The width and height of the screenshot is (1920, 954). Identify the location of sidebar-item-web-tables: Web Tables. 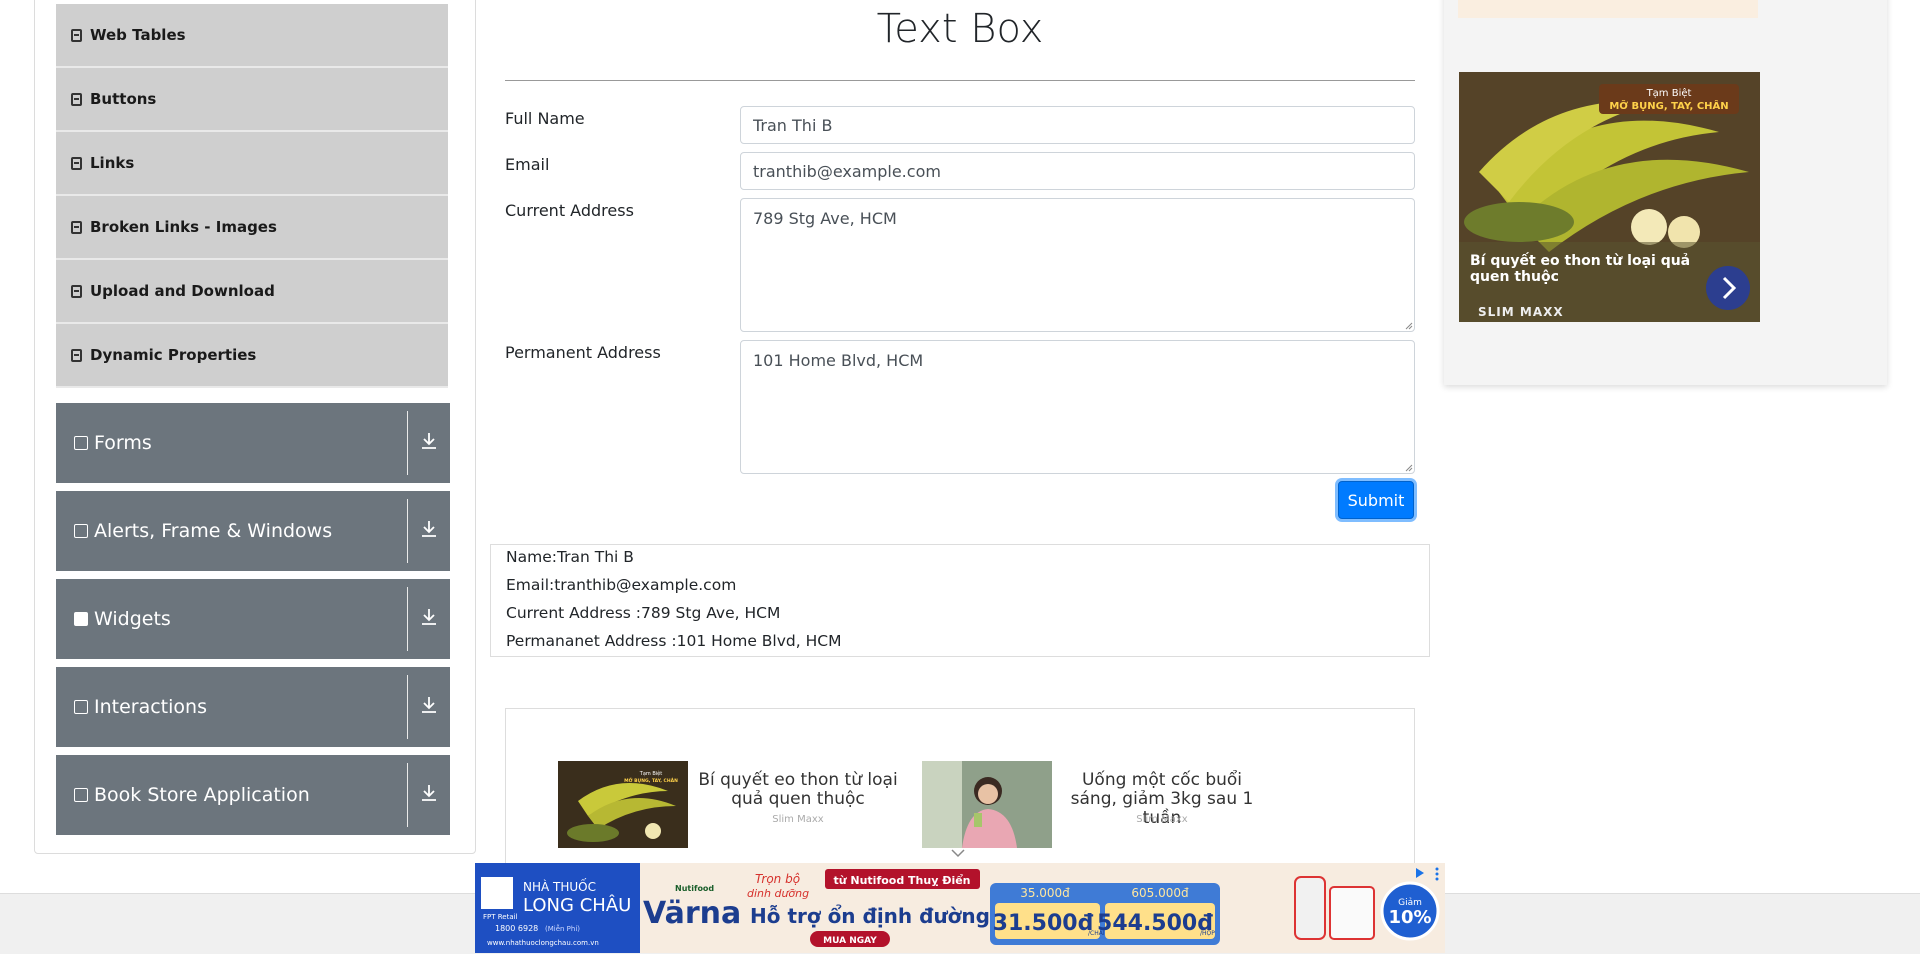
(252, 36).